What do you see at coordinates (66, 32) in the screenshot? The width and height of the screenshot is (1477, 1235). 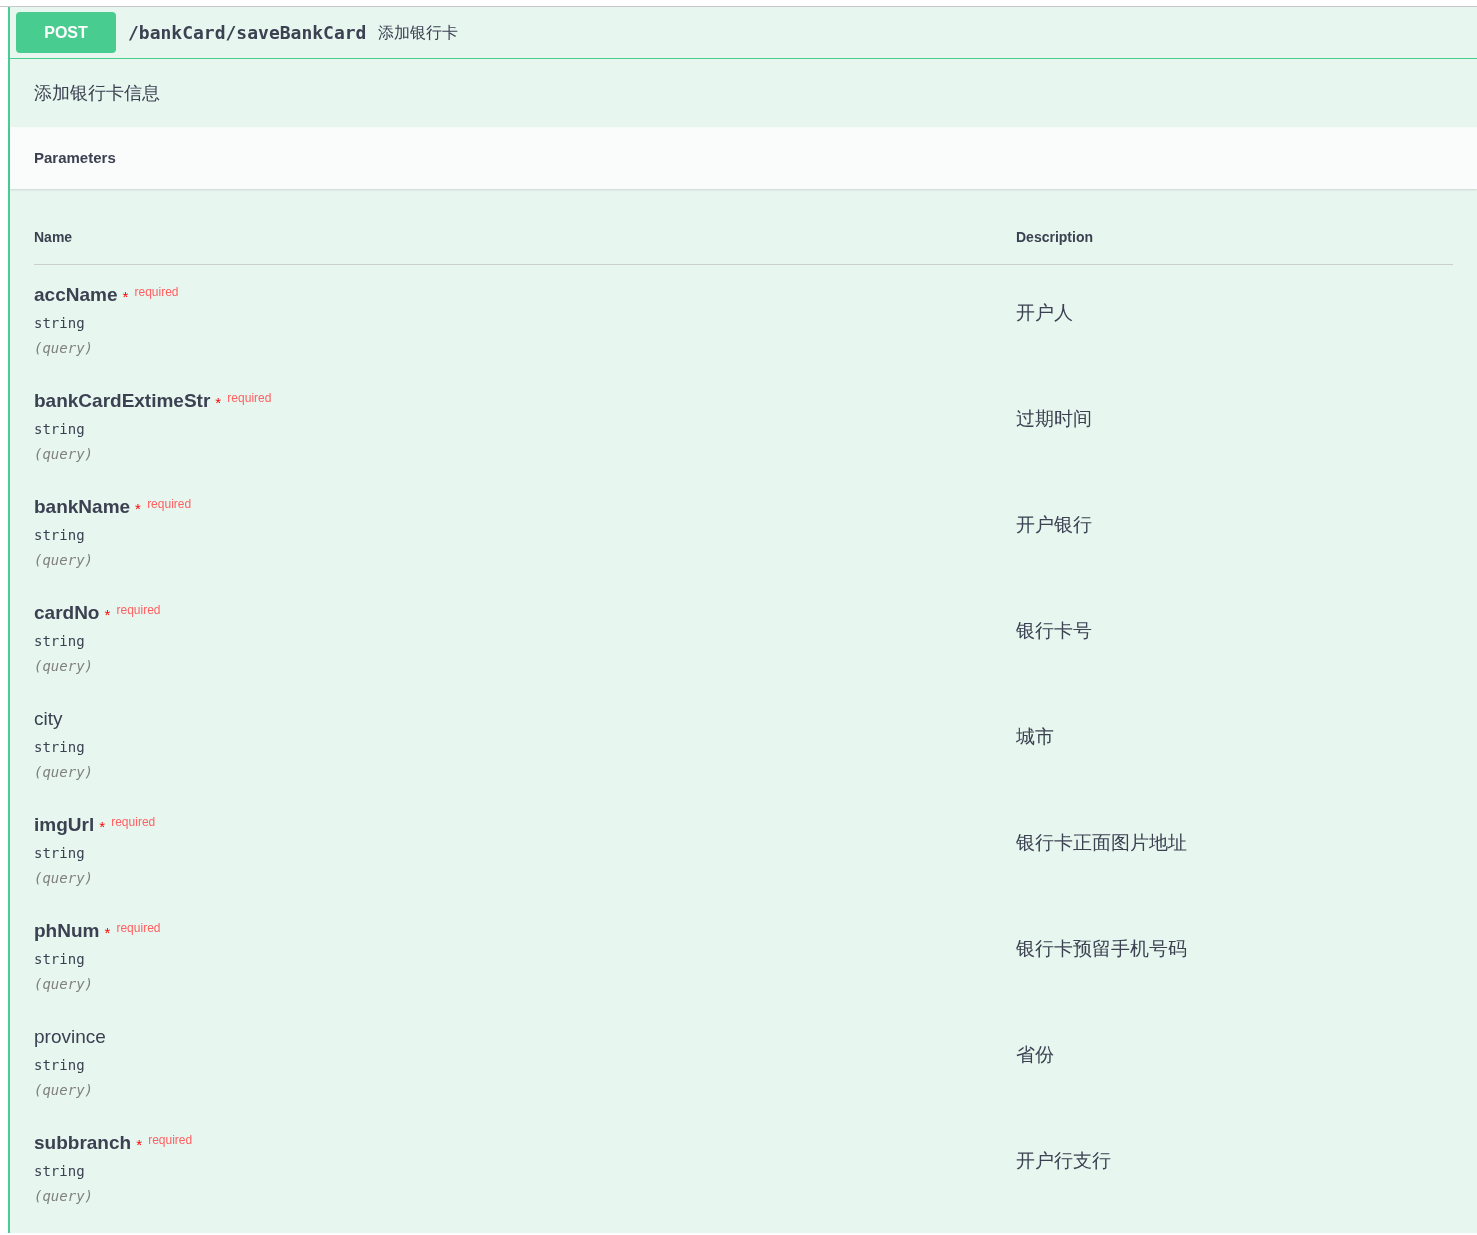 I see `method-badge: POST` at bounding box center [66, 32].